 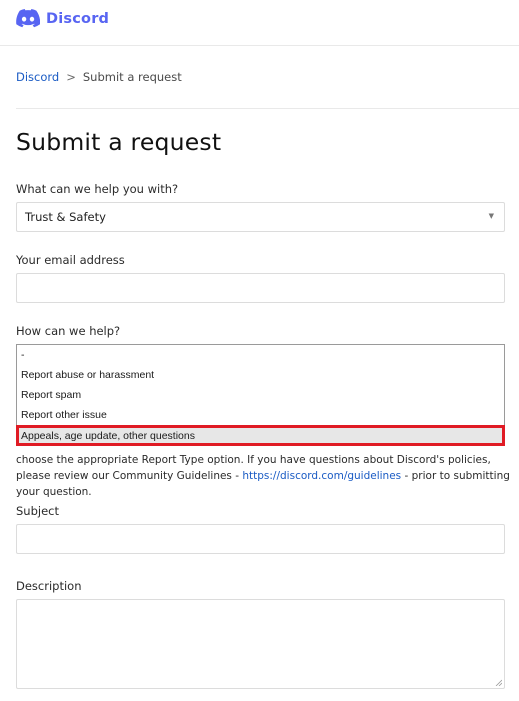 I want to click on dropdown-option-report-spam: Report spam, so click(x=51, y=395).